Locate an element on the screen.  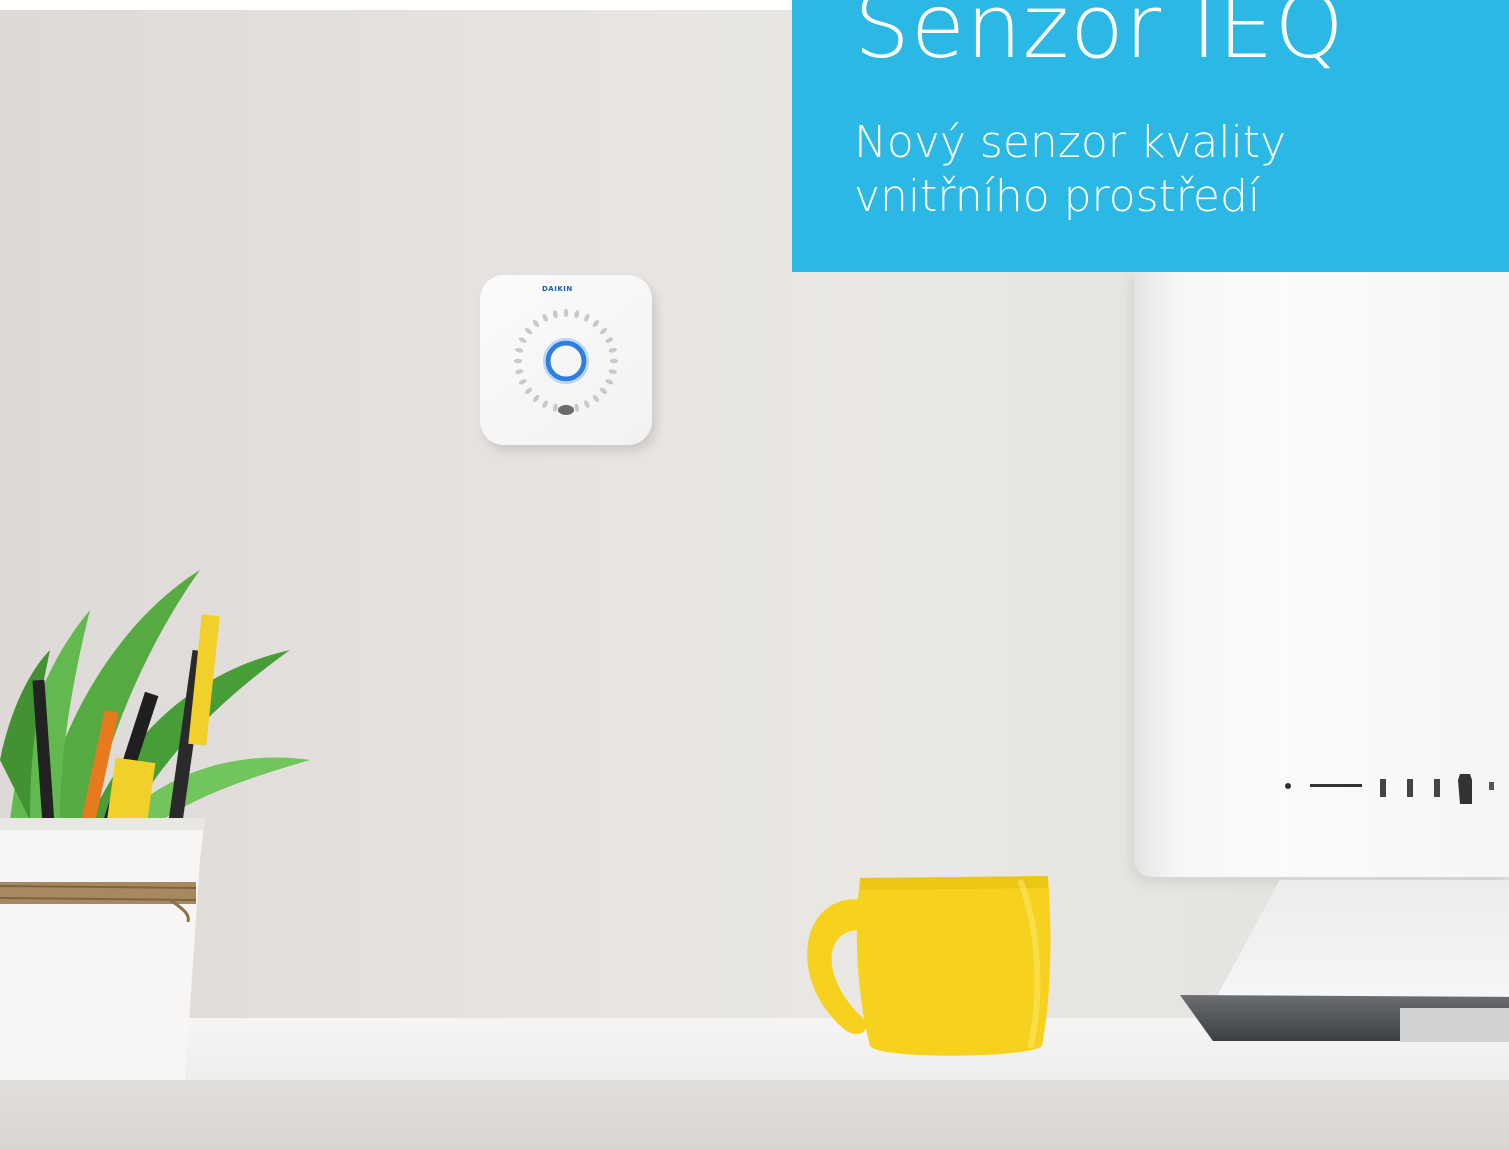
page-subtitle: Nový senzor kvality vnitřního prostředí is located at coordinates (1070, 169).